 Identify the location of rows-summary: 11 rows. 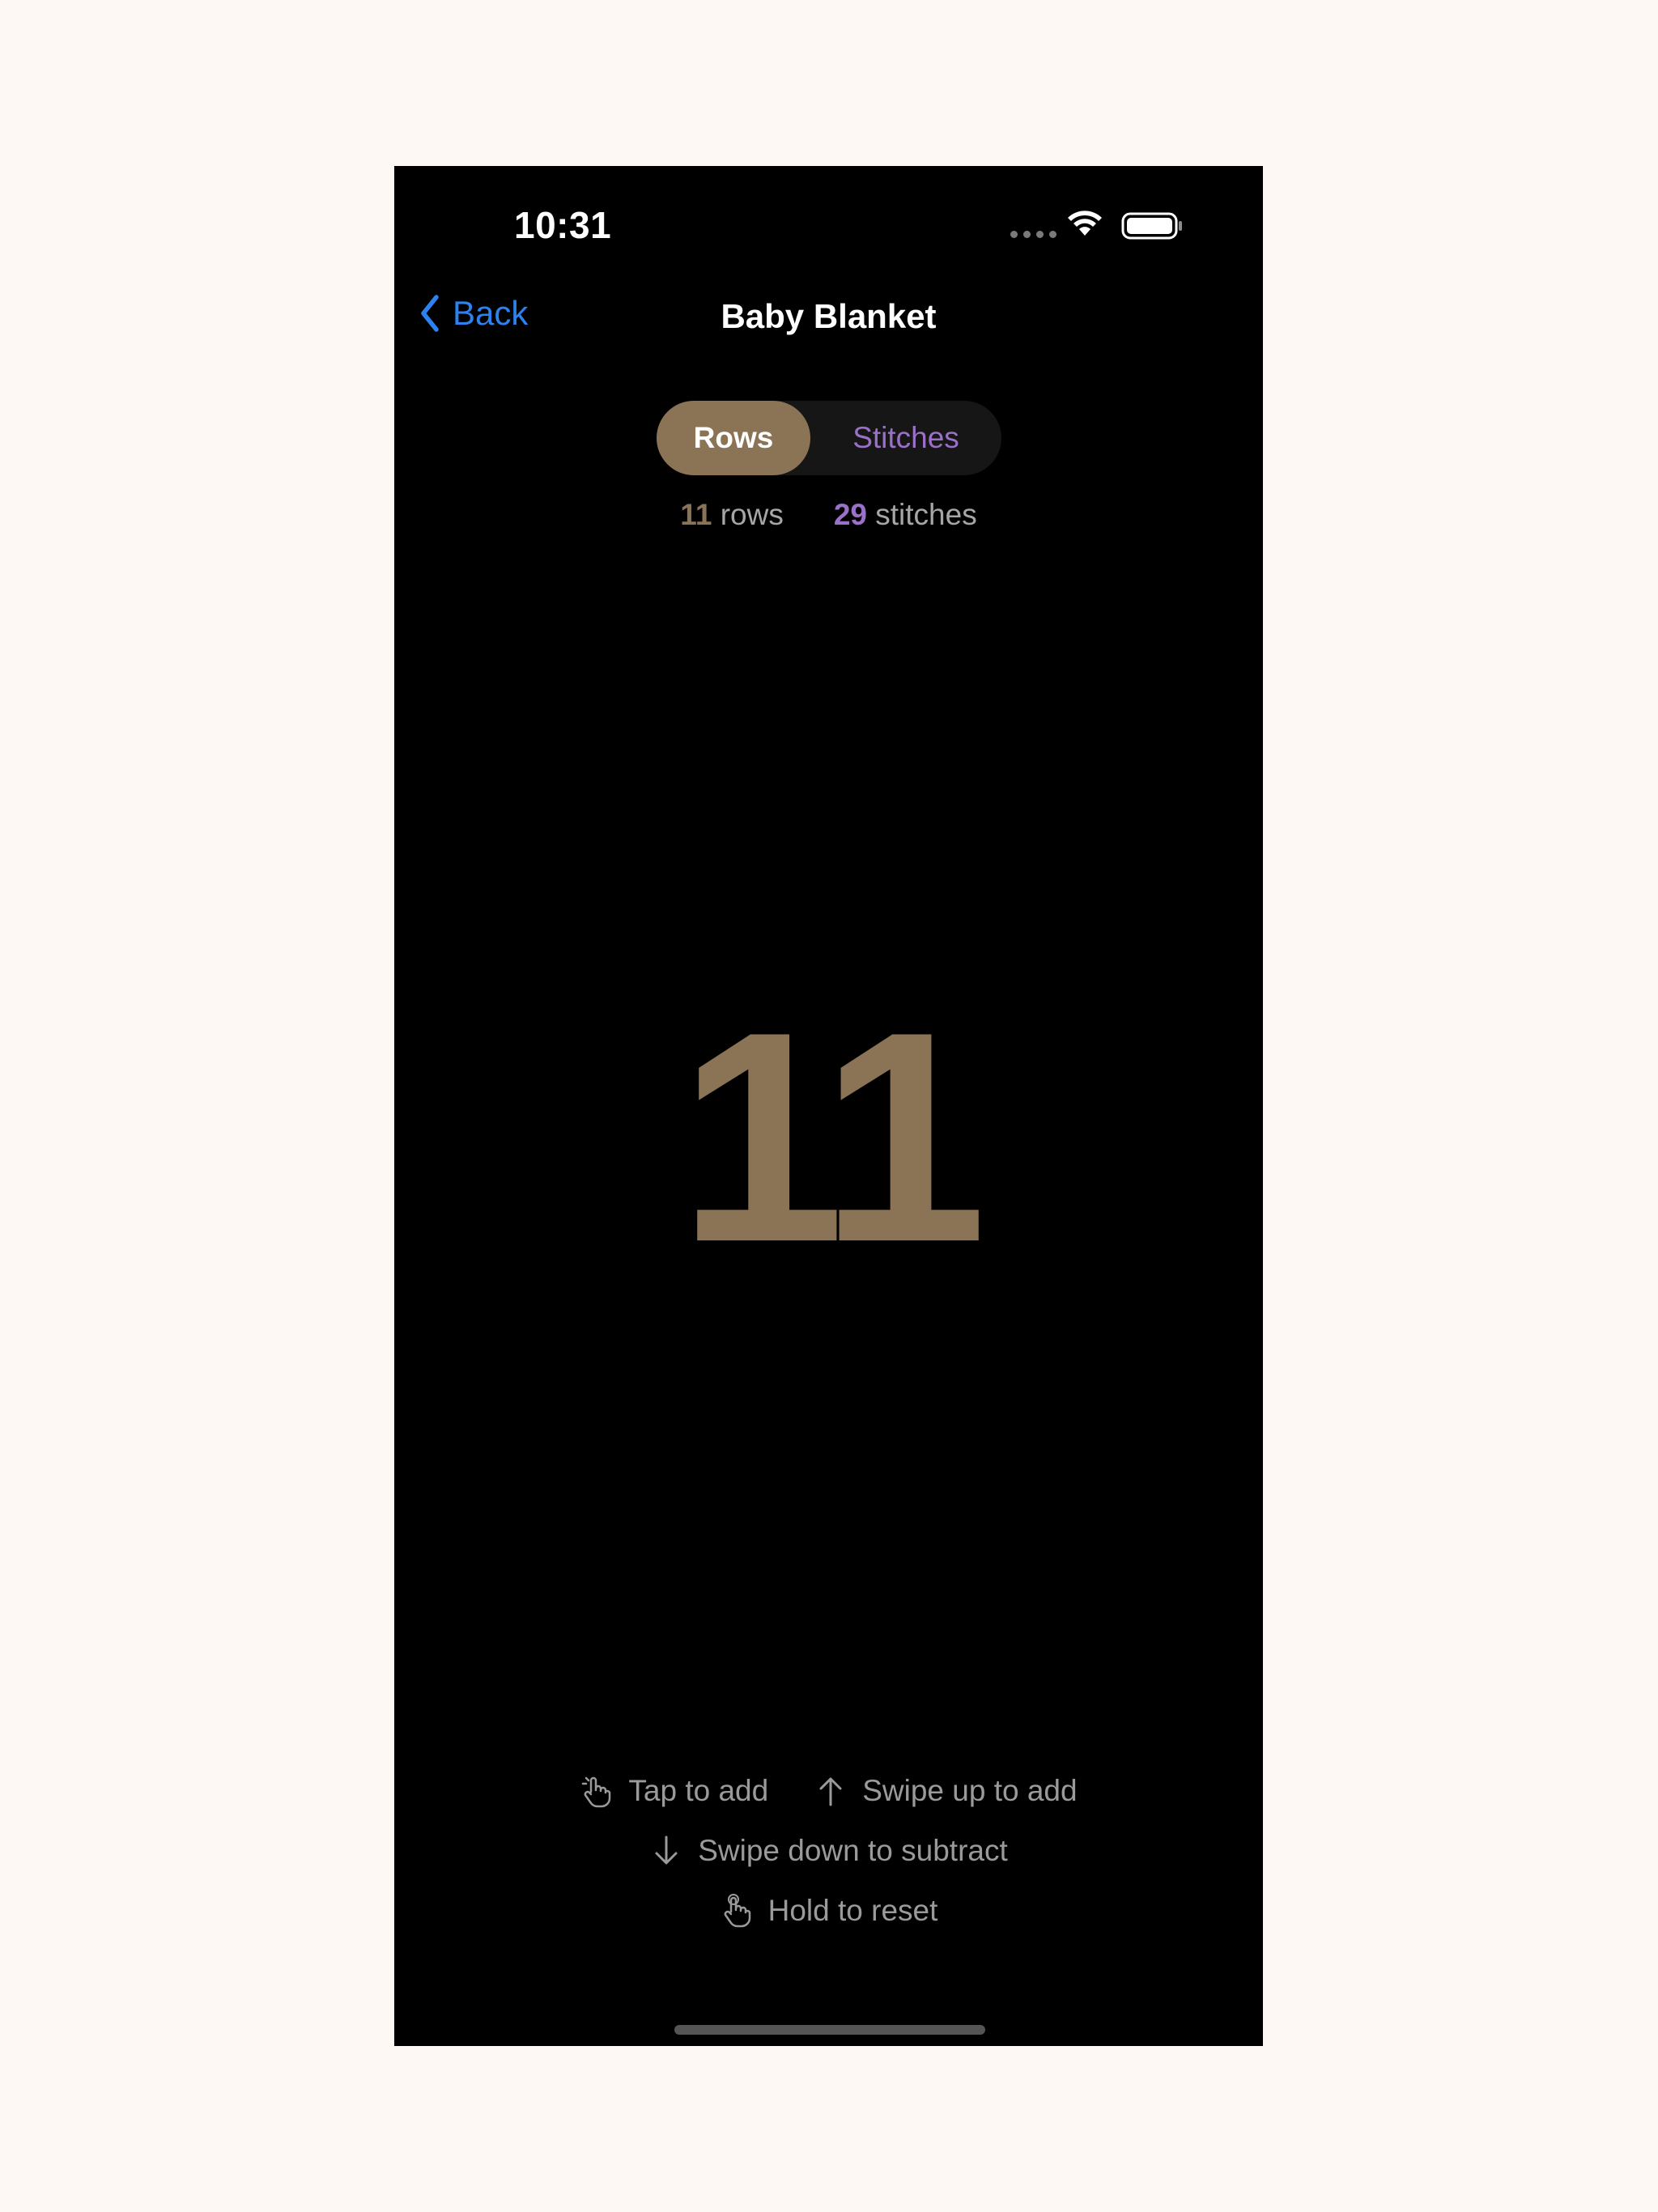
(732, 515).